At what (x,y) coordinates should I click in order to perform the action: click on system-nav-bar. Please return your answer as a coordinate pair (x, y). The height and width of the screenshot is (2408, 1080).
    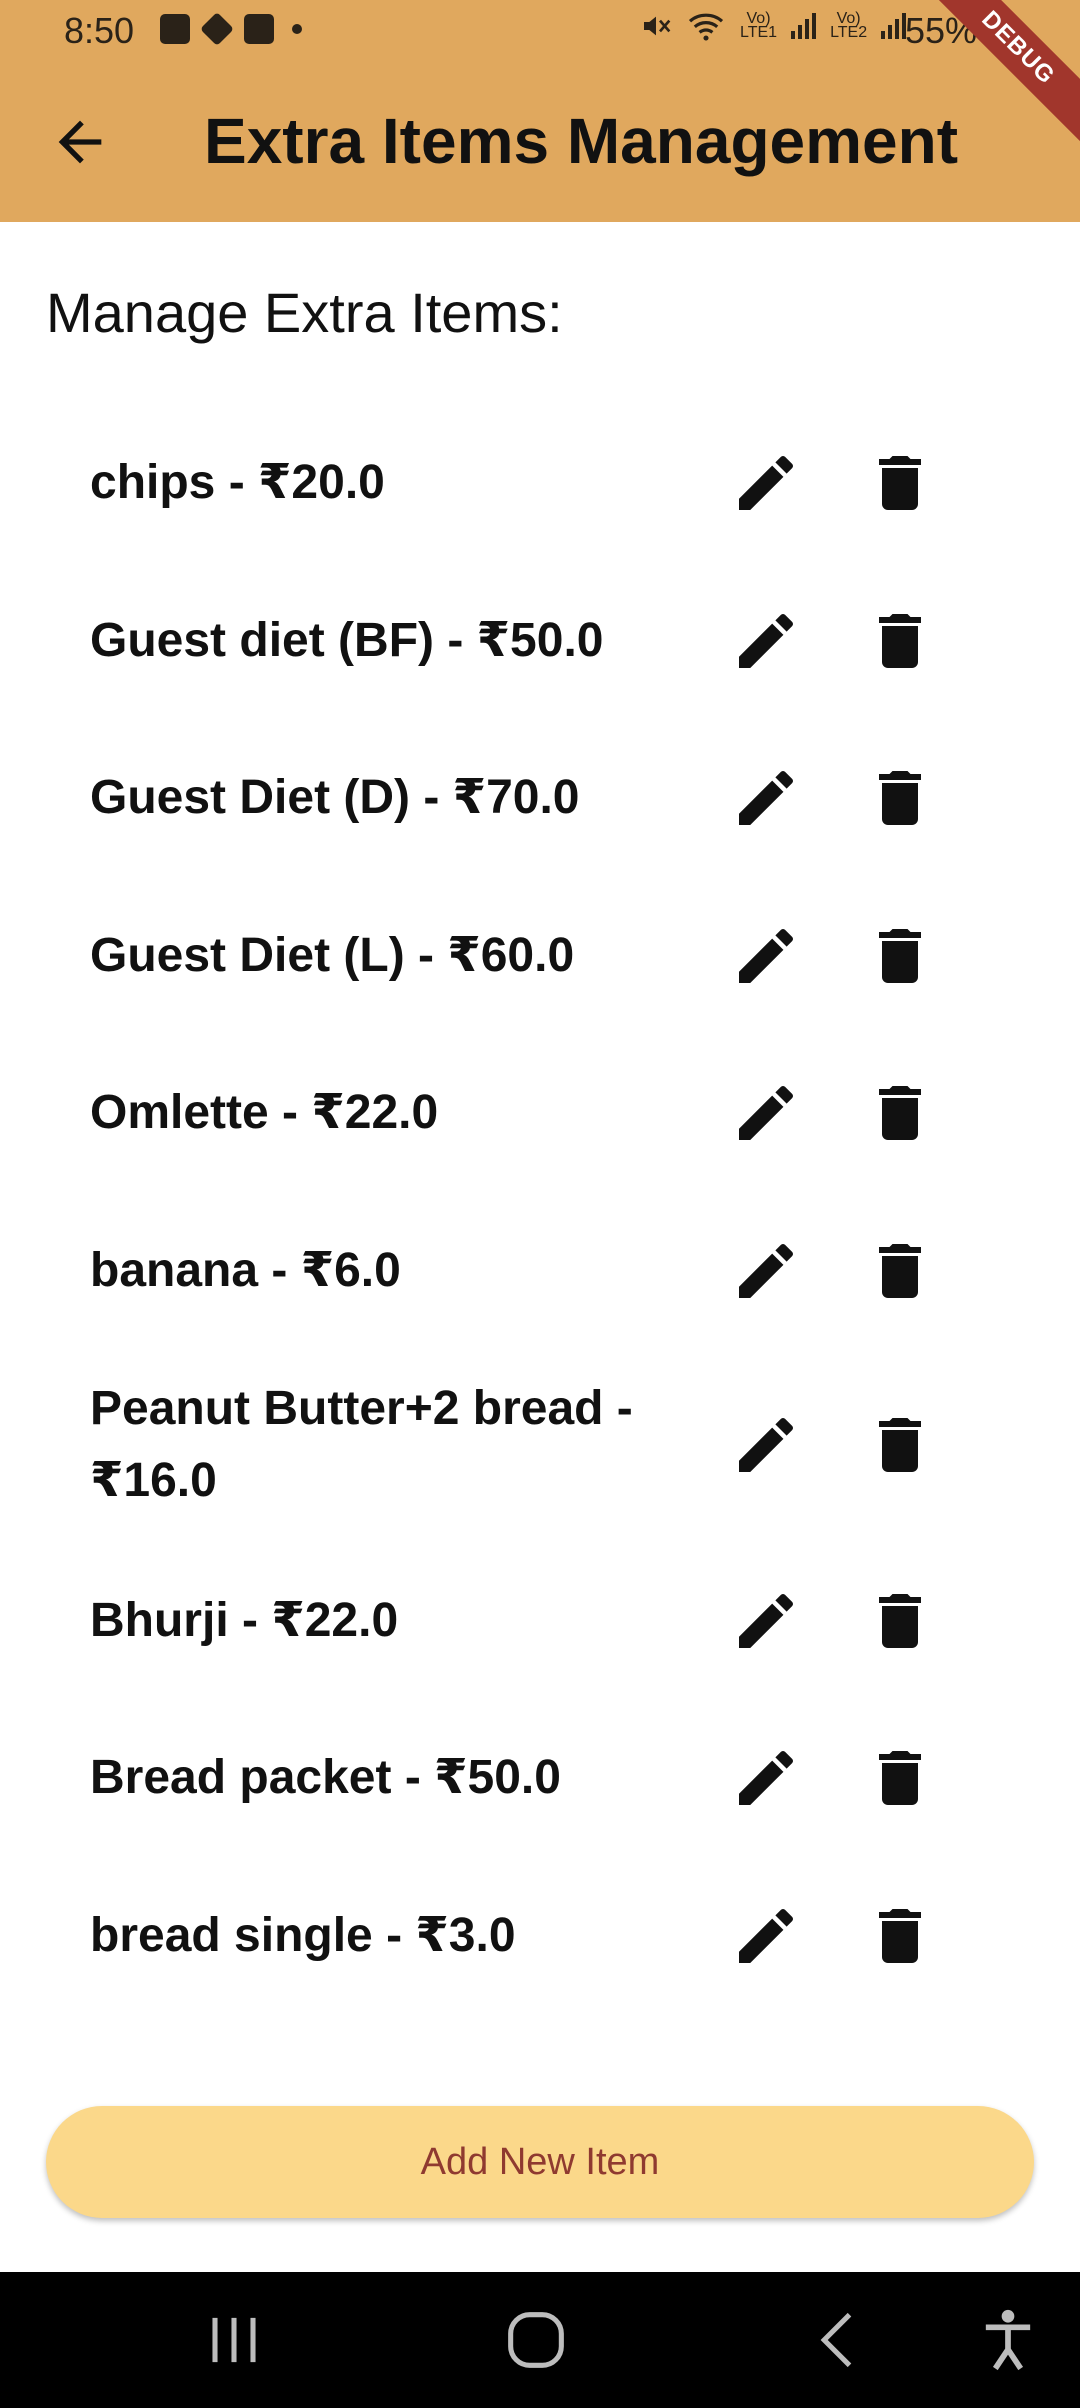
    Looking at the image, I should click on (540, 2340).